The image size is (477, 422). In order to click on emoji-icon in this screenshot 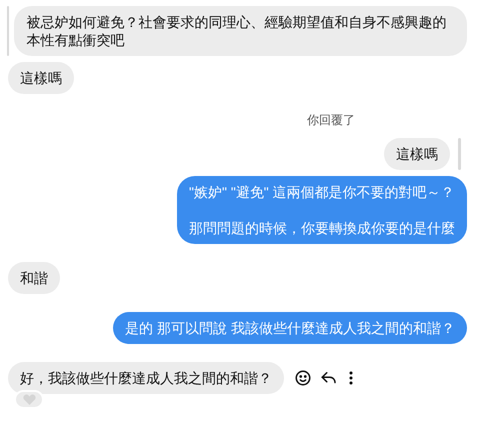, I will do `click(303, 378)`.